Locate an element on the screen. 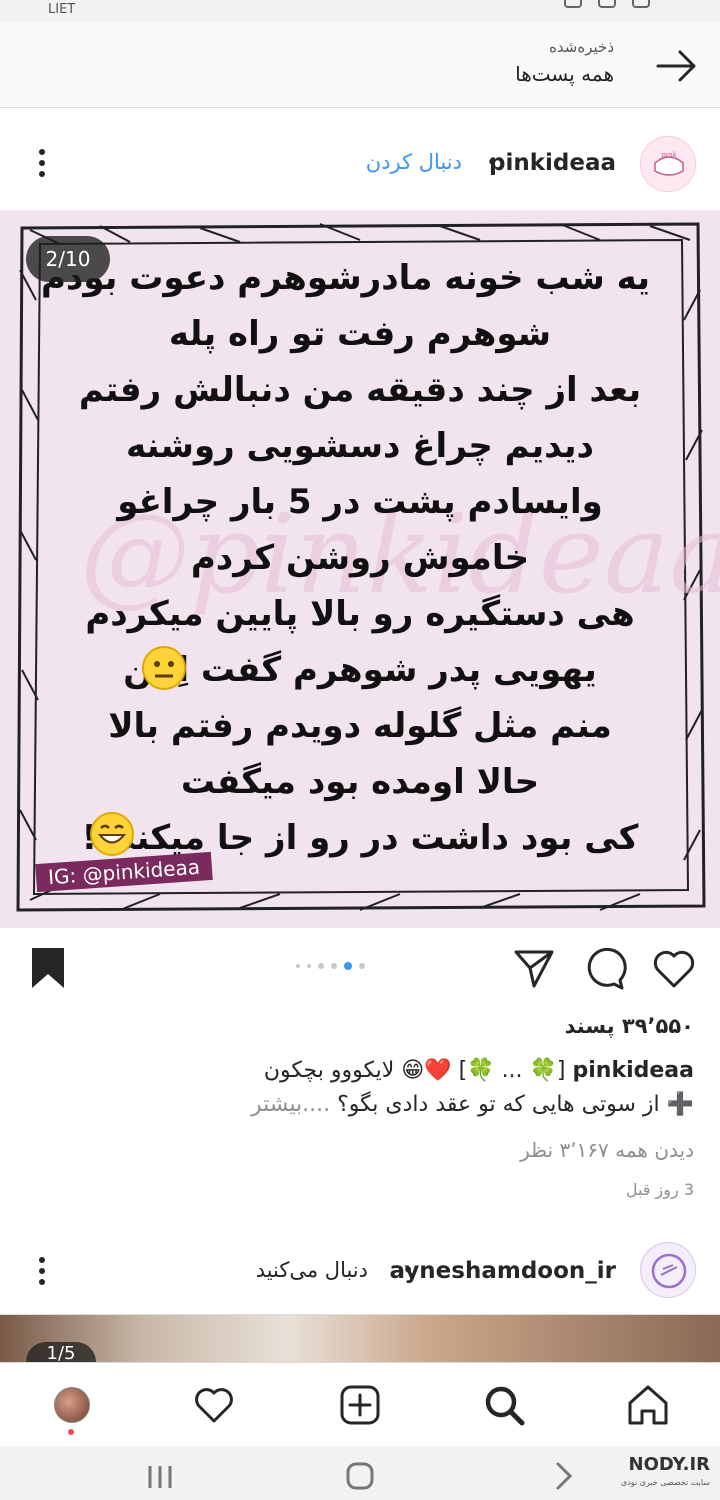  post-text-line: منم مثل گلوله دویدم رفتم بالا is located at coordinates (360, 726).